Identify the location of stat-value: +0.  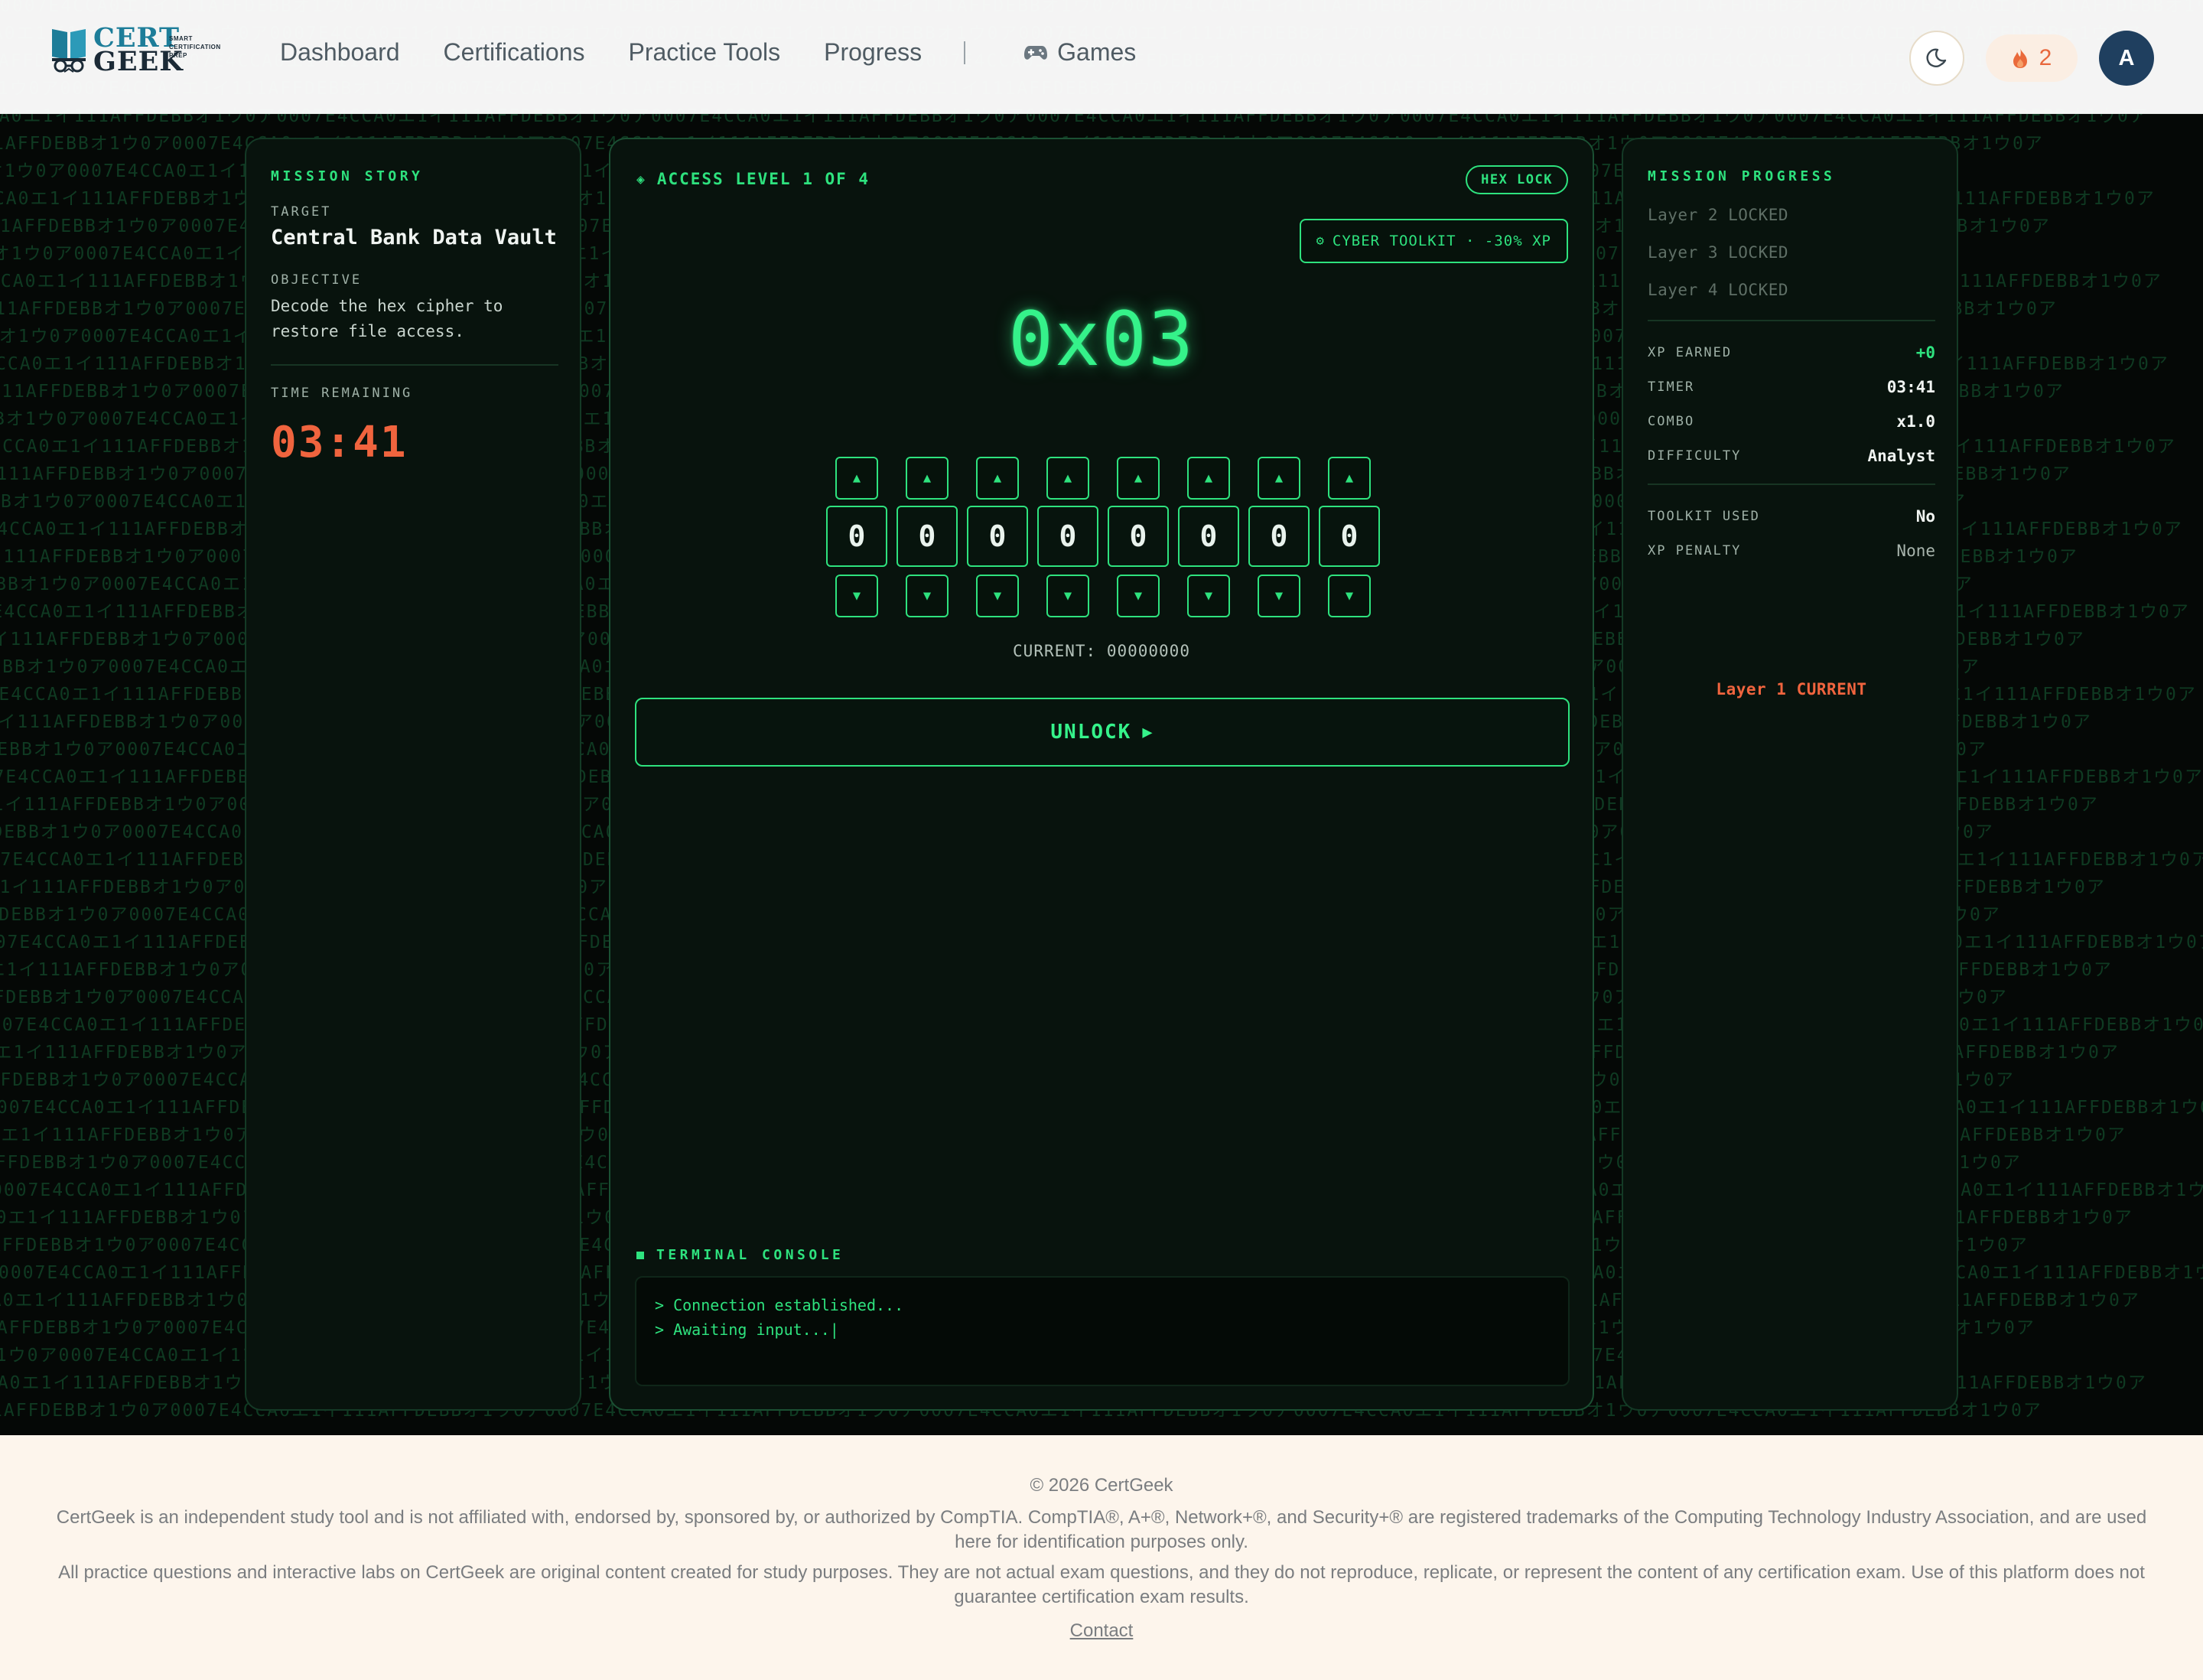
(1925, 352).